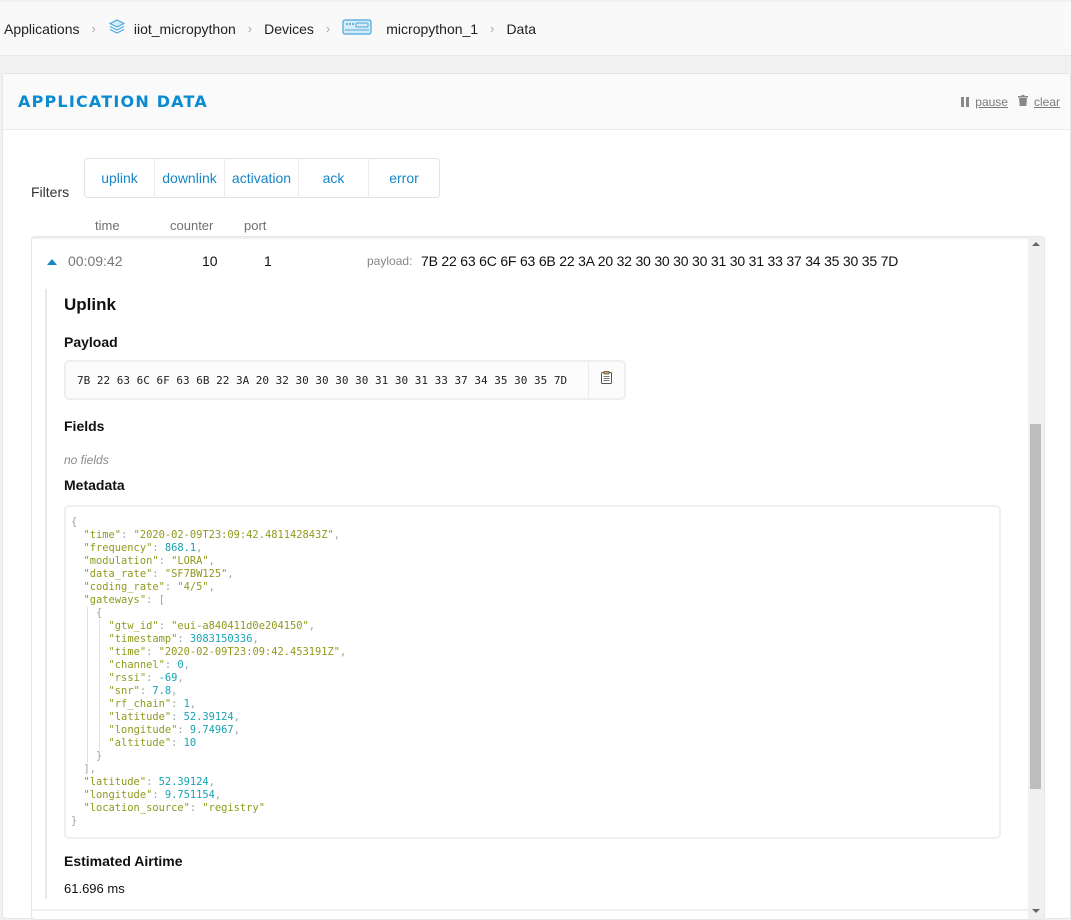 Image resolution: width=1071 pixels, height=920 pixels. I want to click on filter-activation: activation, so click(262, 178).